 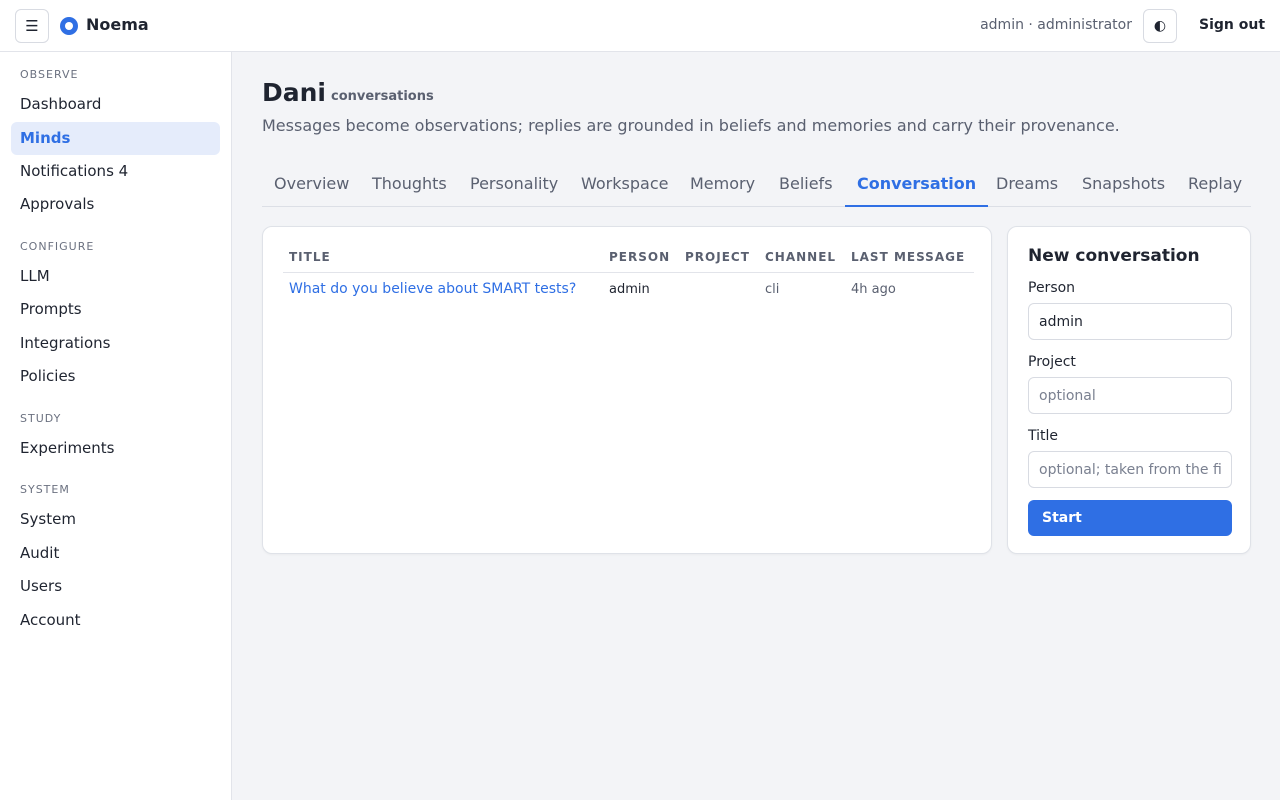 What do you see at coordinates (41, 418) in the screenshot?
I see `sidebar-section-study: STUDY` at bounding box center [41, 418].